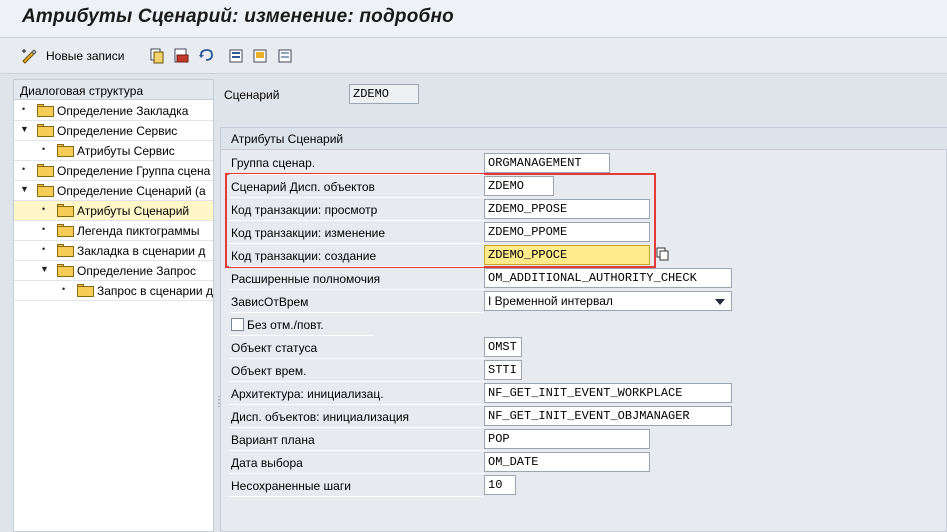  Describe the element at coordinates (123, 111) in the screenshot. I see `nav-item-label: Определение Закладка` at that location.